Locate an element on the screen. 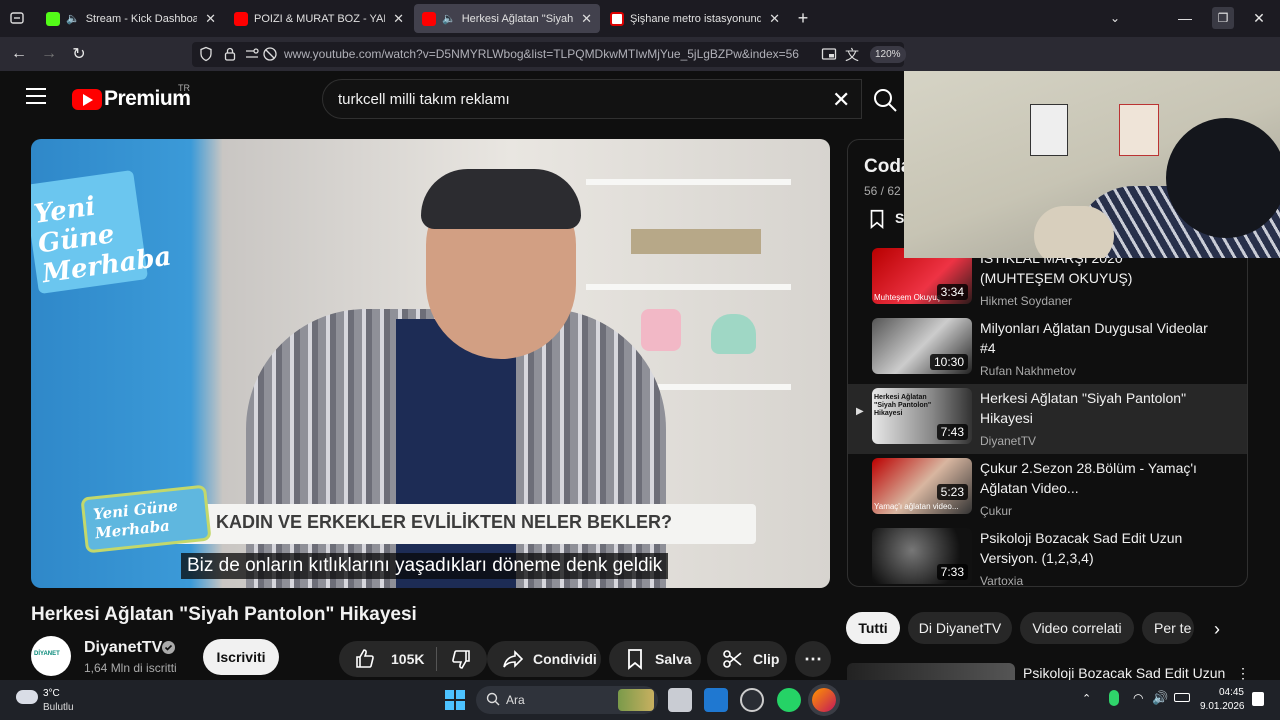 This screenshot has height=720, width=1280. save-label: Salva is located at coordinates (673, 659).